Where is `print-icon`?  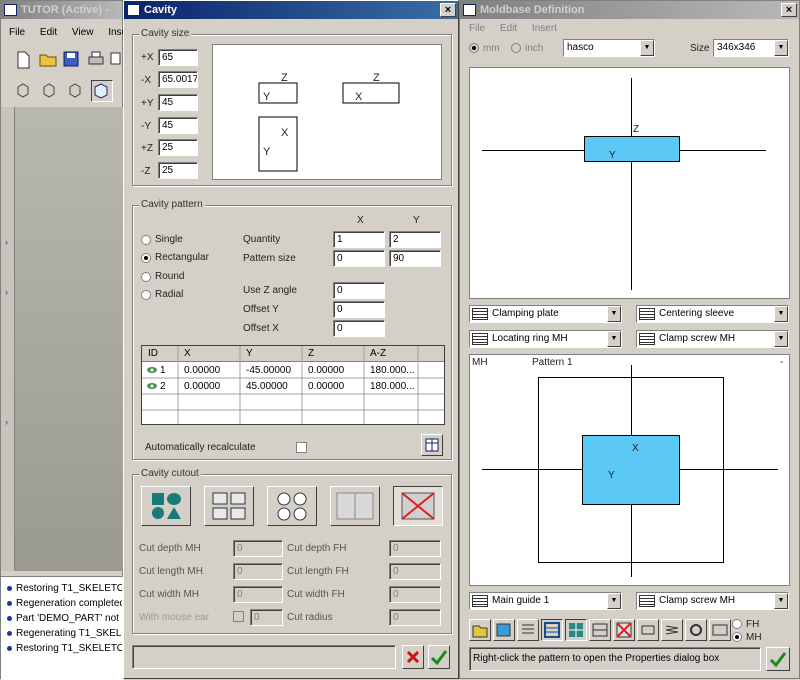 print-icon is located at coordinates (98, 62).